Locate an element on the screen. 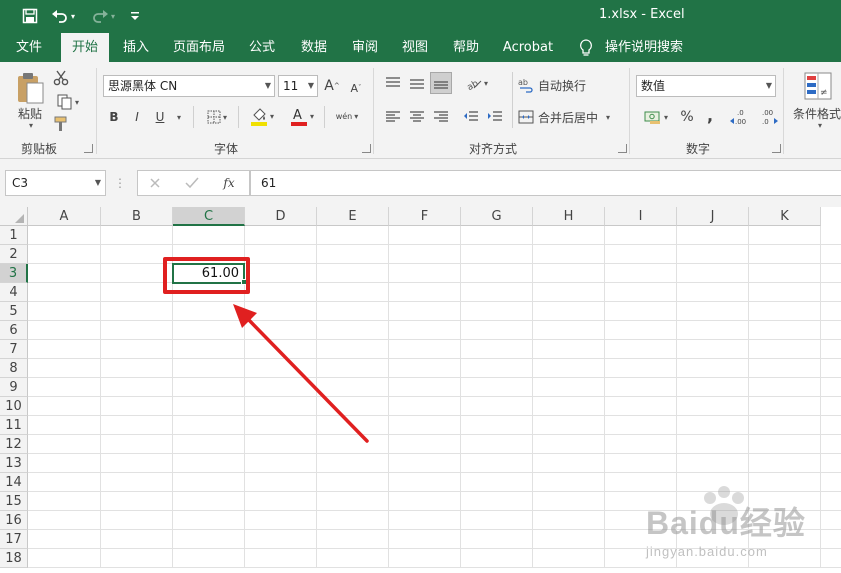  tell-me-search: 操作说明搜索 is located at coordinates (644, 47).